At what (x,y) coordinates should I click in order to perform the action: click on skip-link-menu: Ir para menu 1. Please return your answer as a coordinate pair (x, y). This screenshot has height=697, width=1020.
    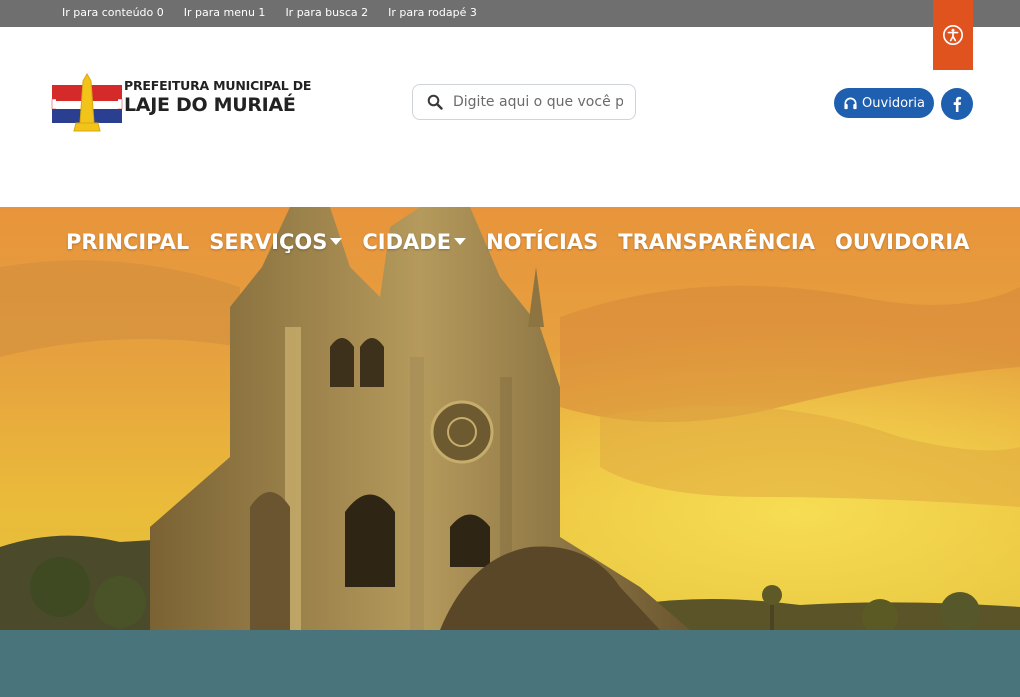
    Looking at the image, I should click on (225, 12).